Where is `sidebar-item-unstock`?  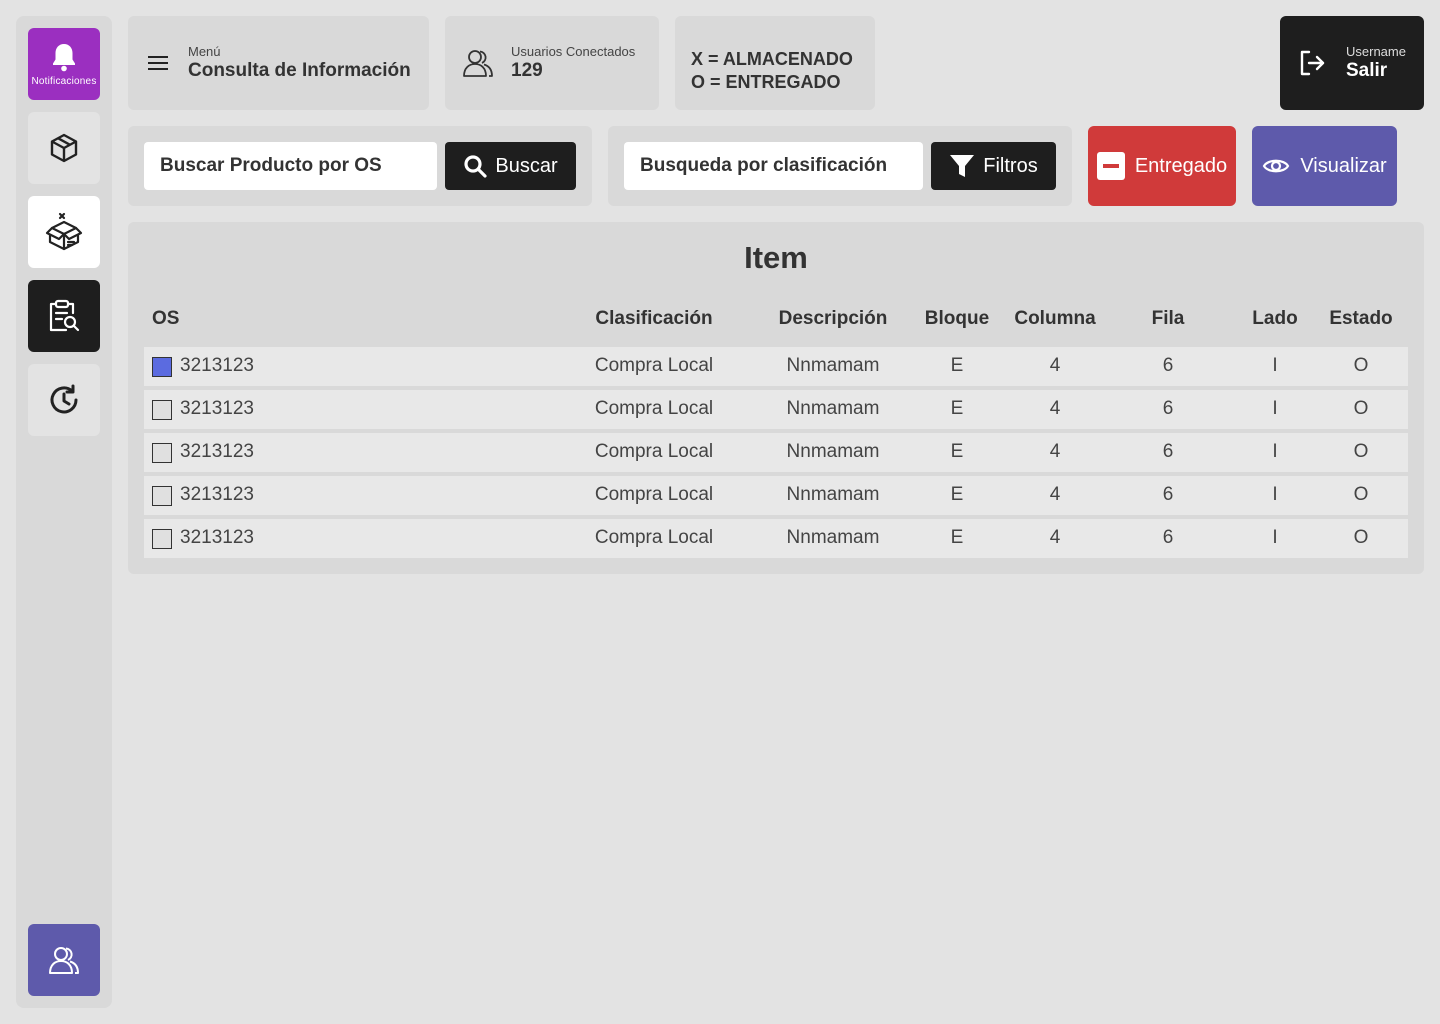
sidebar-item-unstock is located at coordinates (64, 232).